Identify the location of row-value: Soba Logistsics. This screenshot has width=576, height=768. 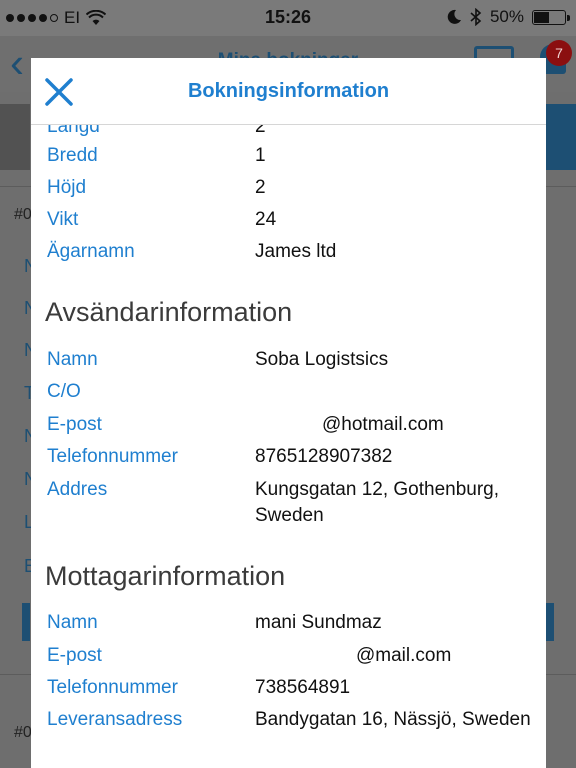
(322, 359).